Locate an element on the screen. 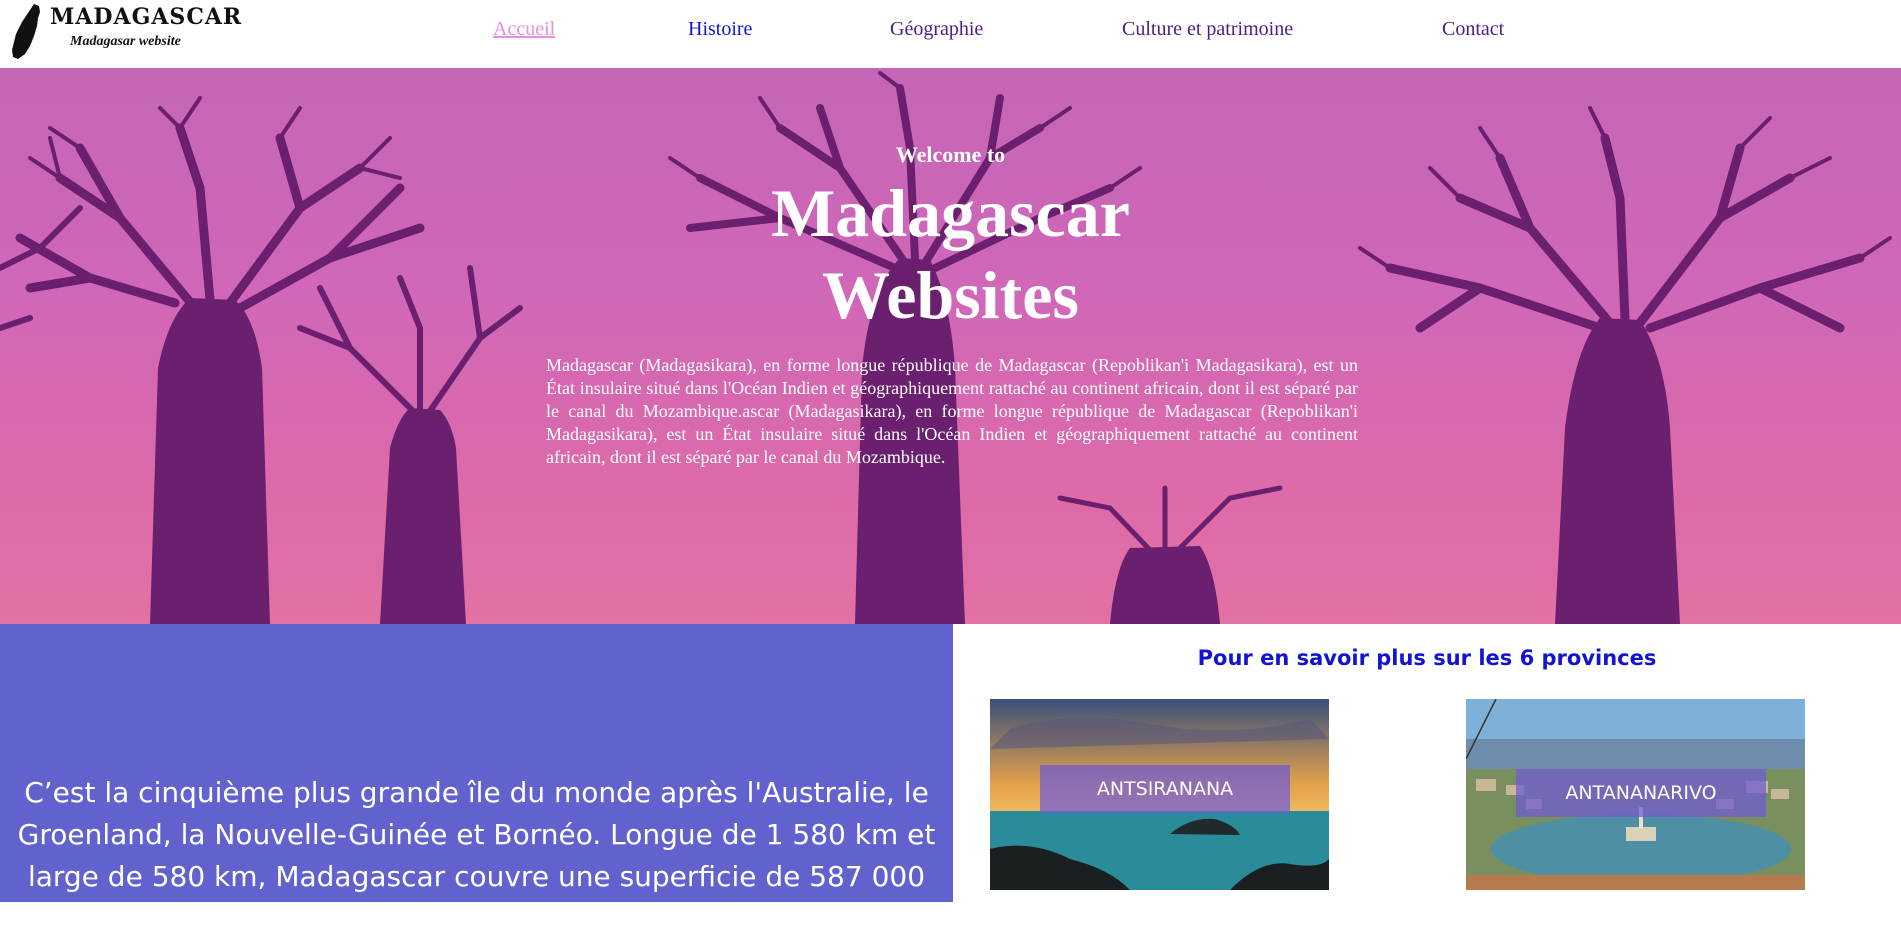 This screenshot has width=1901, height=940. nav-link-culture-et-patrimoine: Culture et patrimoine is located at coordinates (1207, 29).